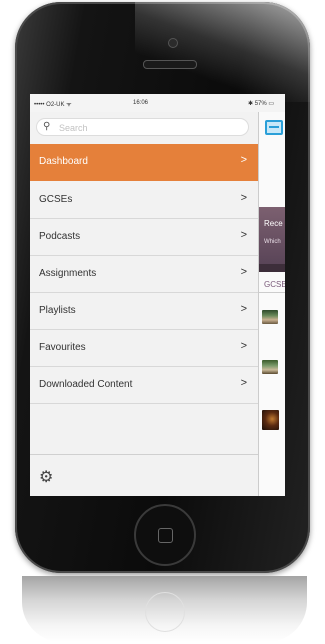 The height and width of the screenshot is (644, 325). Describe the element at coordinates (63, 161) in the screenshot. I see `menu-item-label: Dashboard` at that location.